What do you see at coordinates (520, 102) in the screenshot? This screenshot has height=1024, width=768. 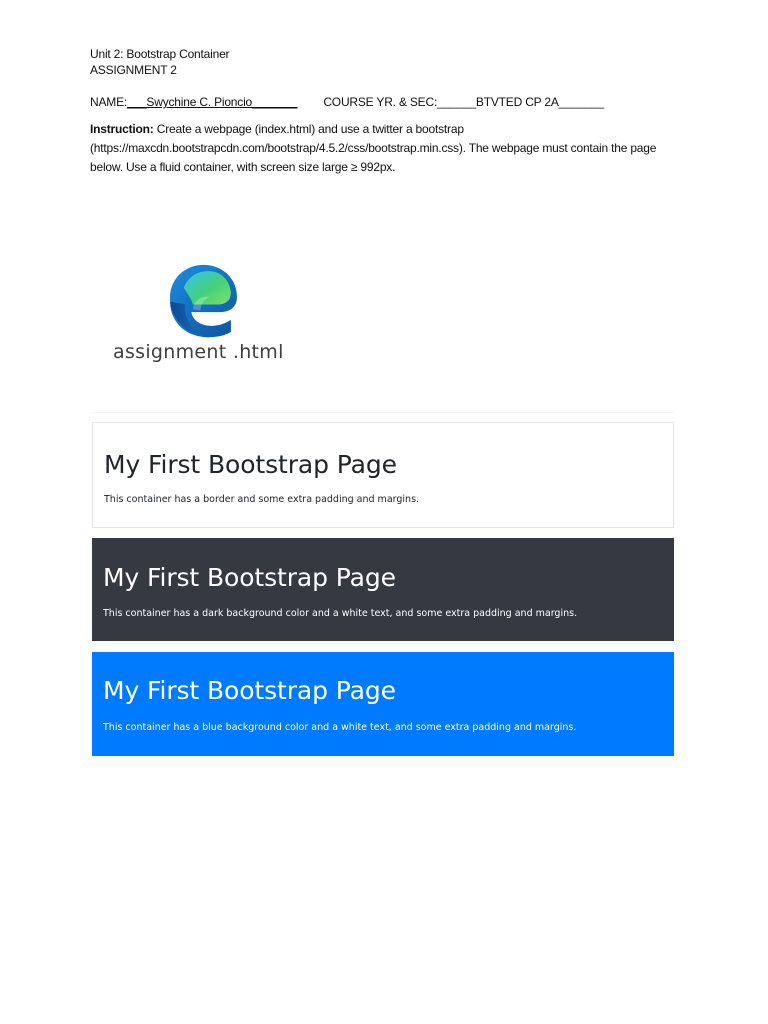 I see `course-value: ______BTVTED CP 2A_______` at bounding box center [520, 102].